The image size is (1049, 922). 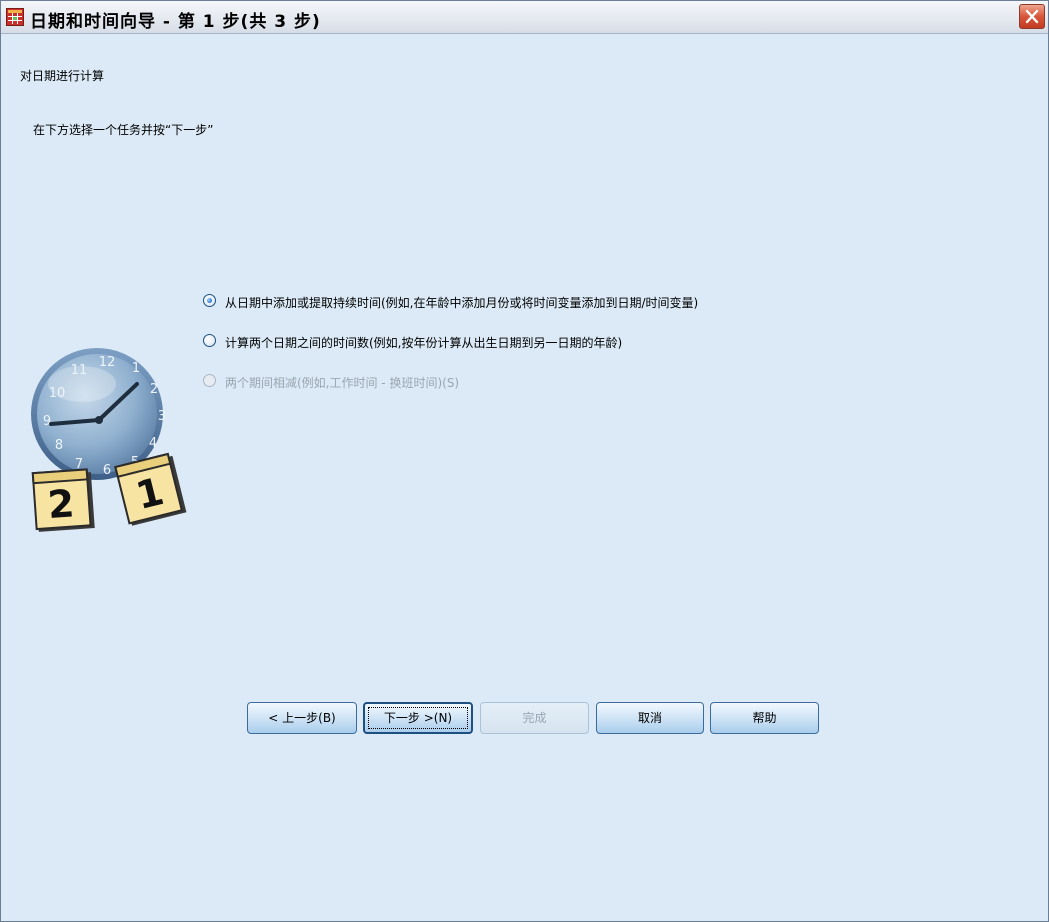 I want to click on clock-number-3: 3, so click(x=162, y=416).